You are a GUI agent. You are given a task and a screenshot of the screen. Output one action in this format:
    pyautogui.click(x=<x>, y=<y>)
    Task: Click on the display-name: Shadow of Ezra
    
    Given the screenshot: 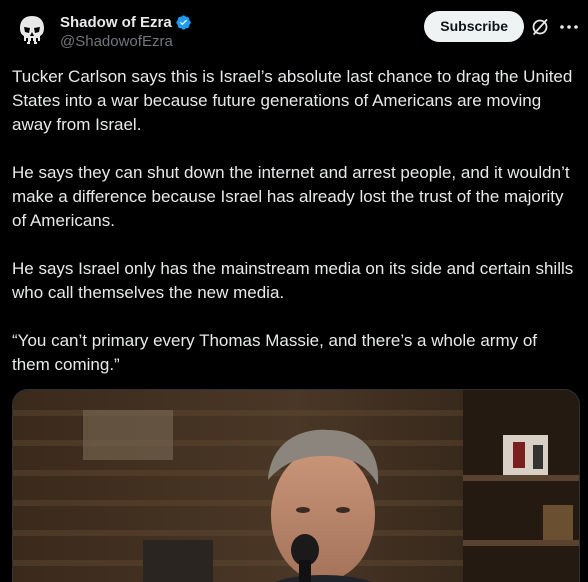 What is the action you would take?
    pyautogui.click(x=116, y=22)
    